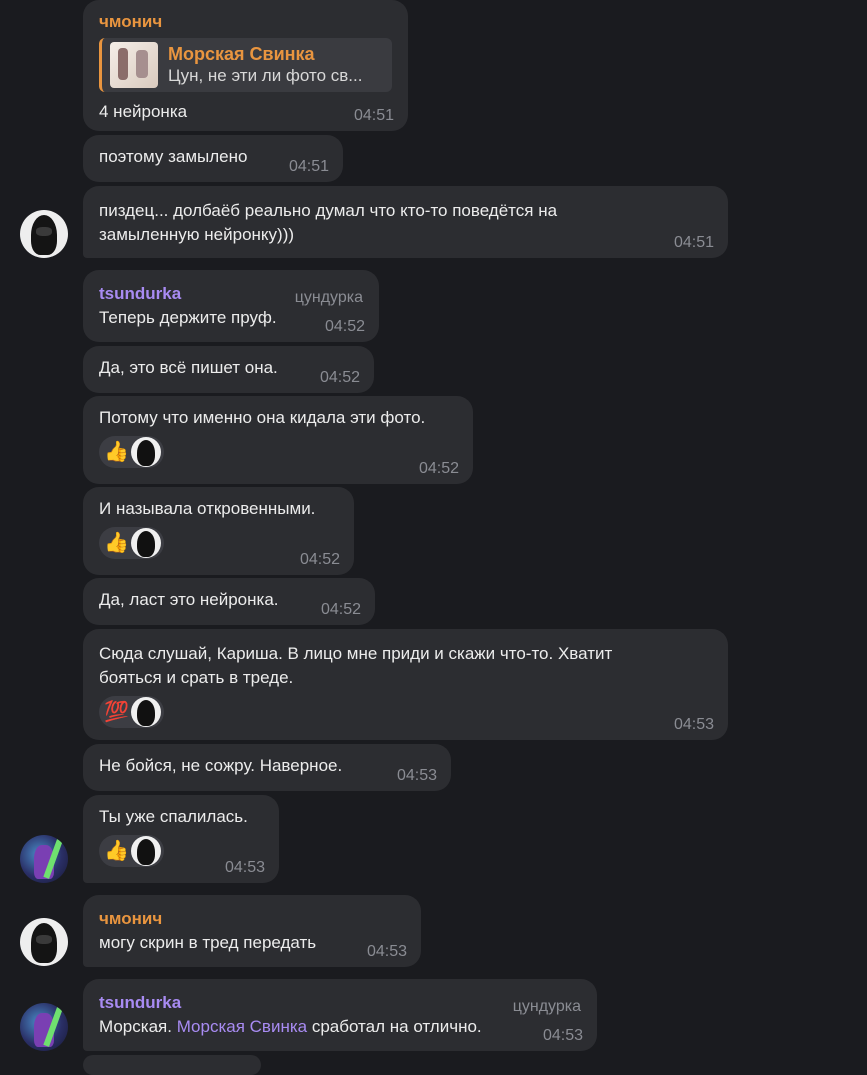 Image resolution: width=867 pixels, height=1075 pixels. What do you see at coordinates (242, 1026) in the screenshot?
I see `user-mention-link: Морская Свинка` at bounding box center [242, 1026].